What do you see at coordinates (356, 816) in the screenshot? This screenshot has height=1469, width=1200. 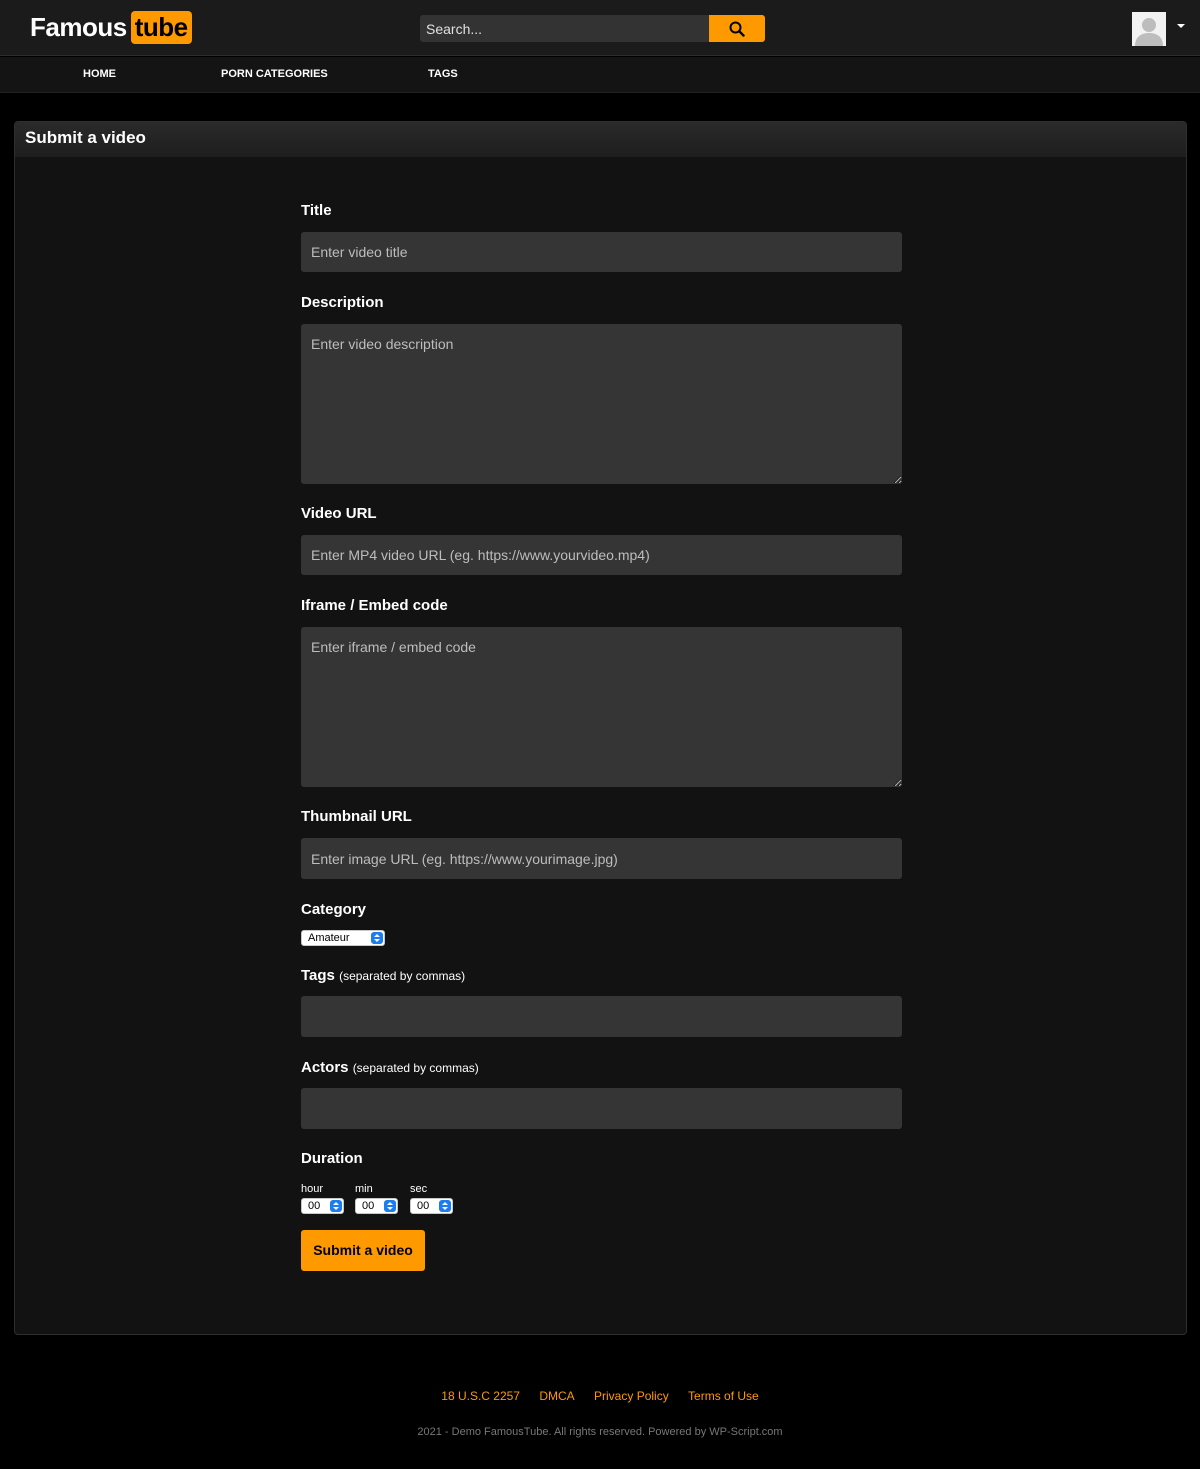 I see `thumbnail-label: Thumbnail URL` at bounding box center [356, 816].